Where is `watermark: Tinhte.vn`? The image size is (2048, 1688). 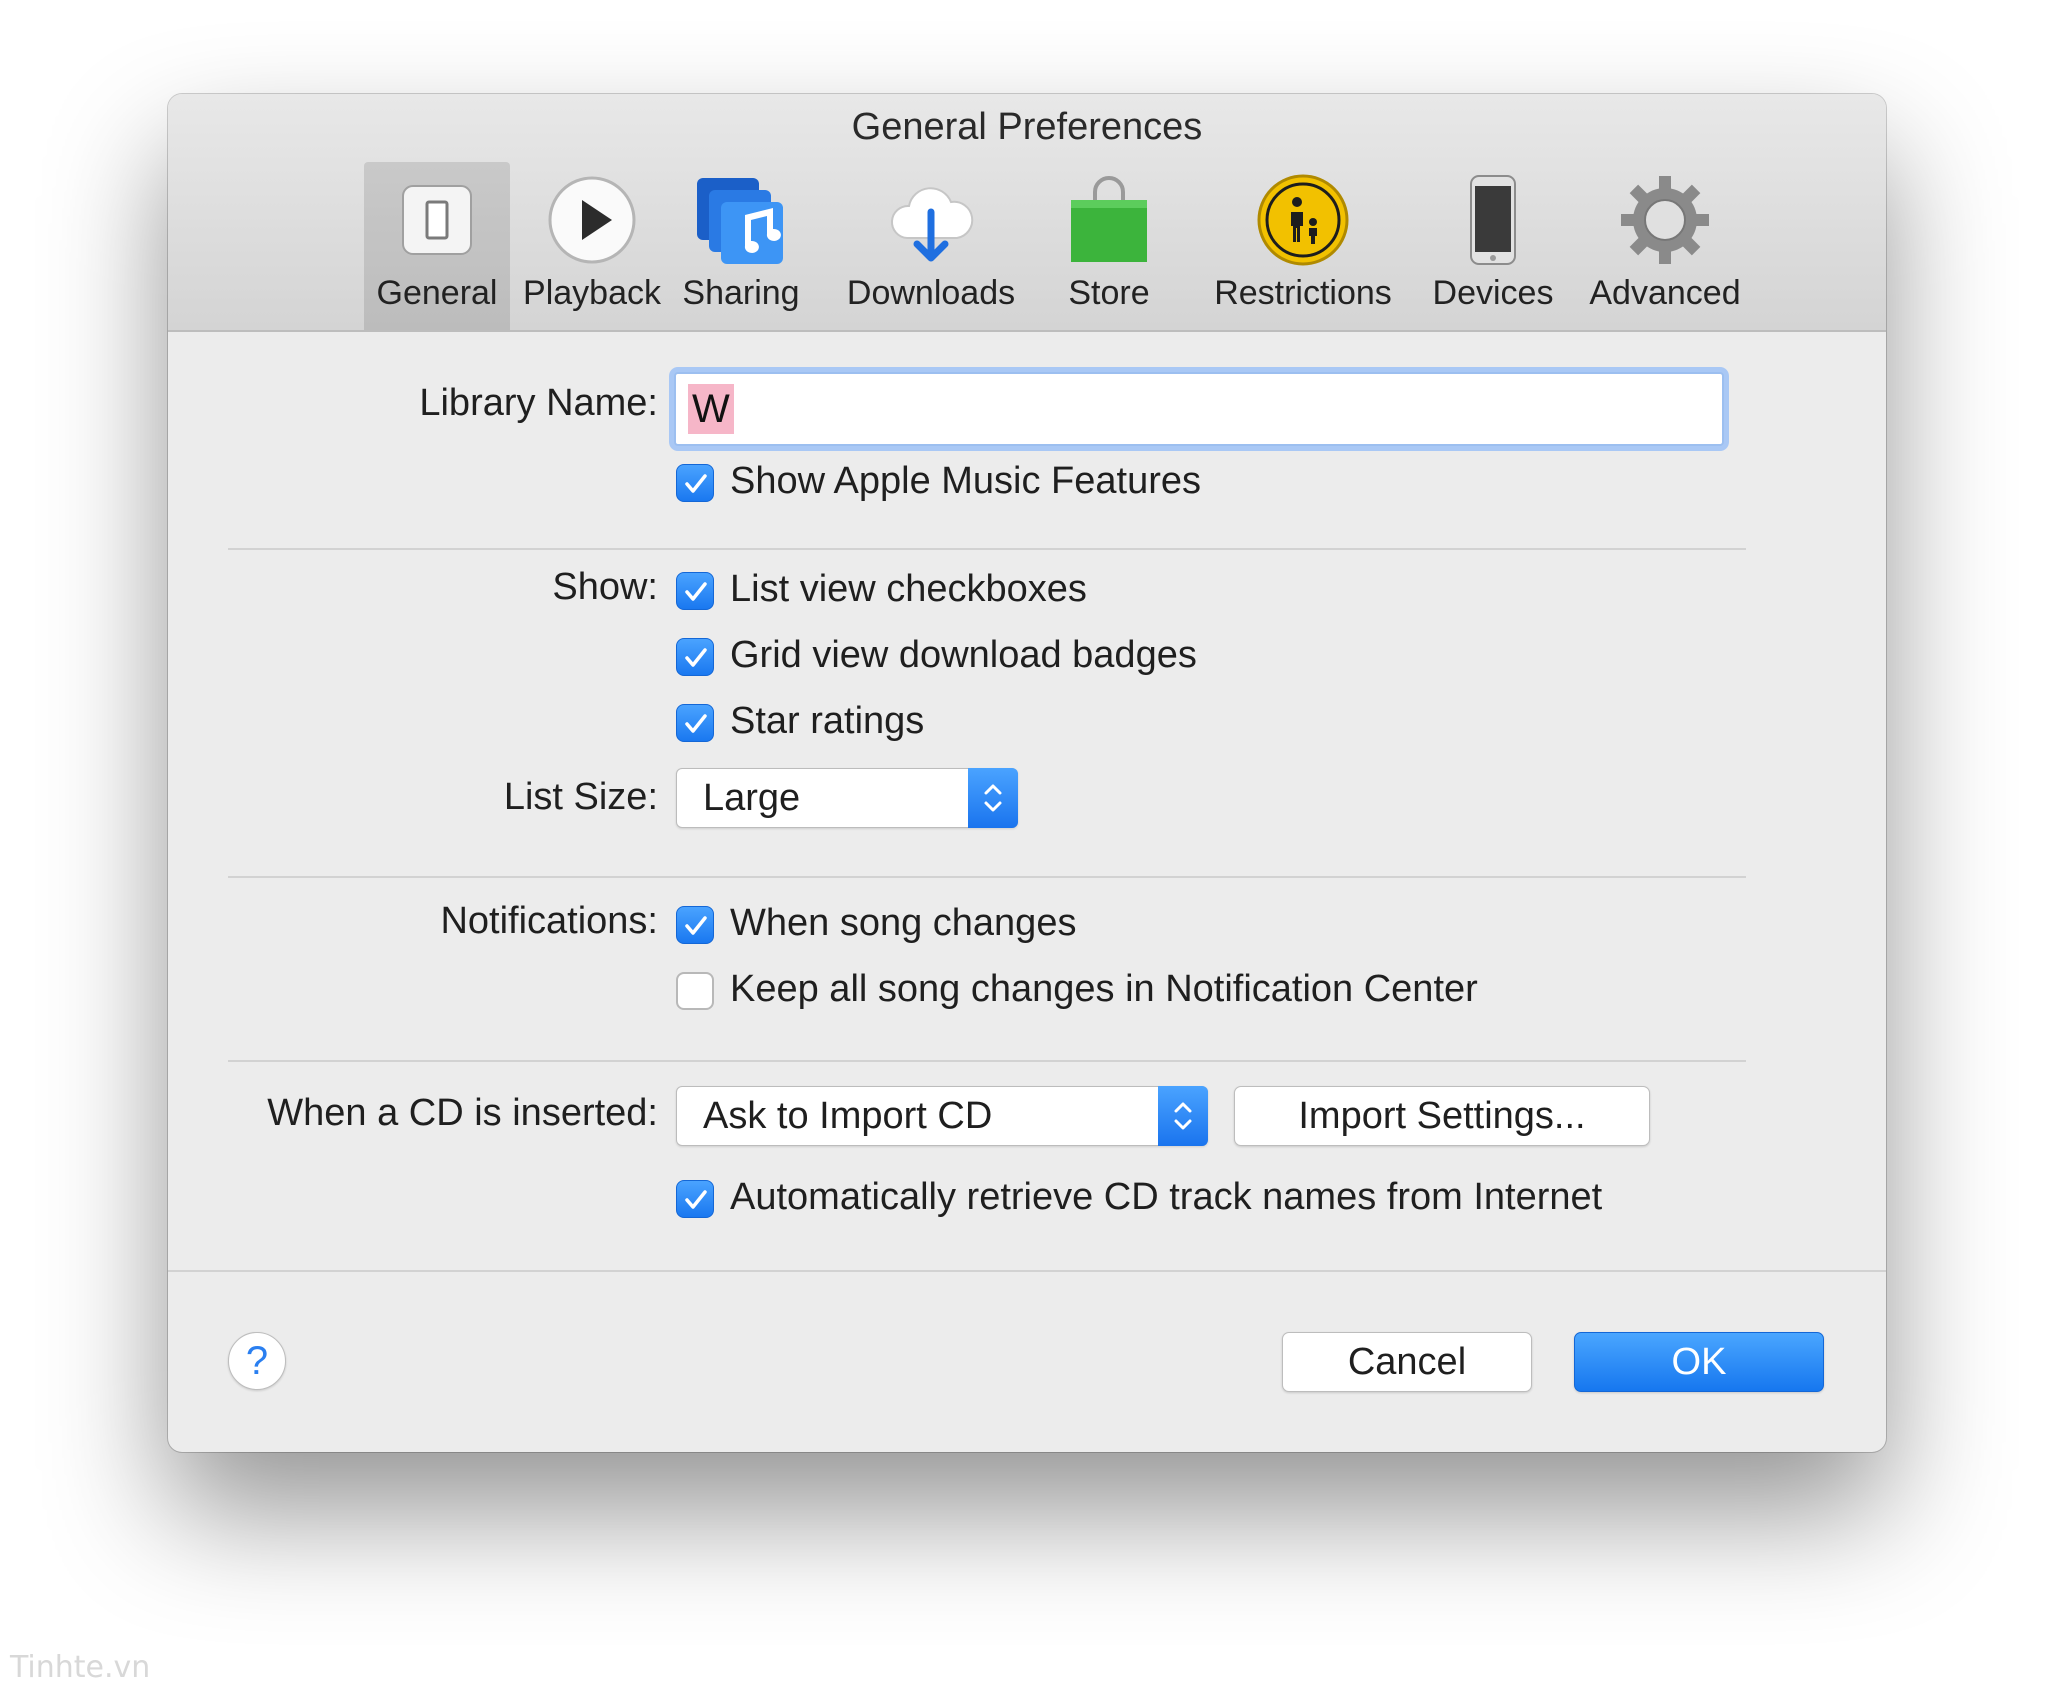 watermark: Tinhte.vn is located at coordinates (80, 1667).